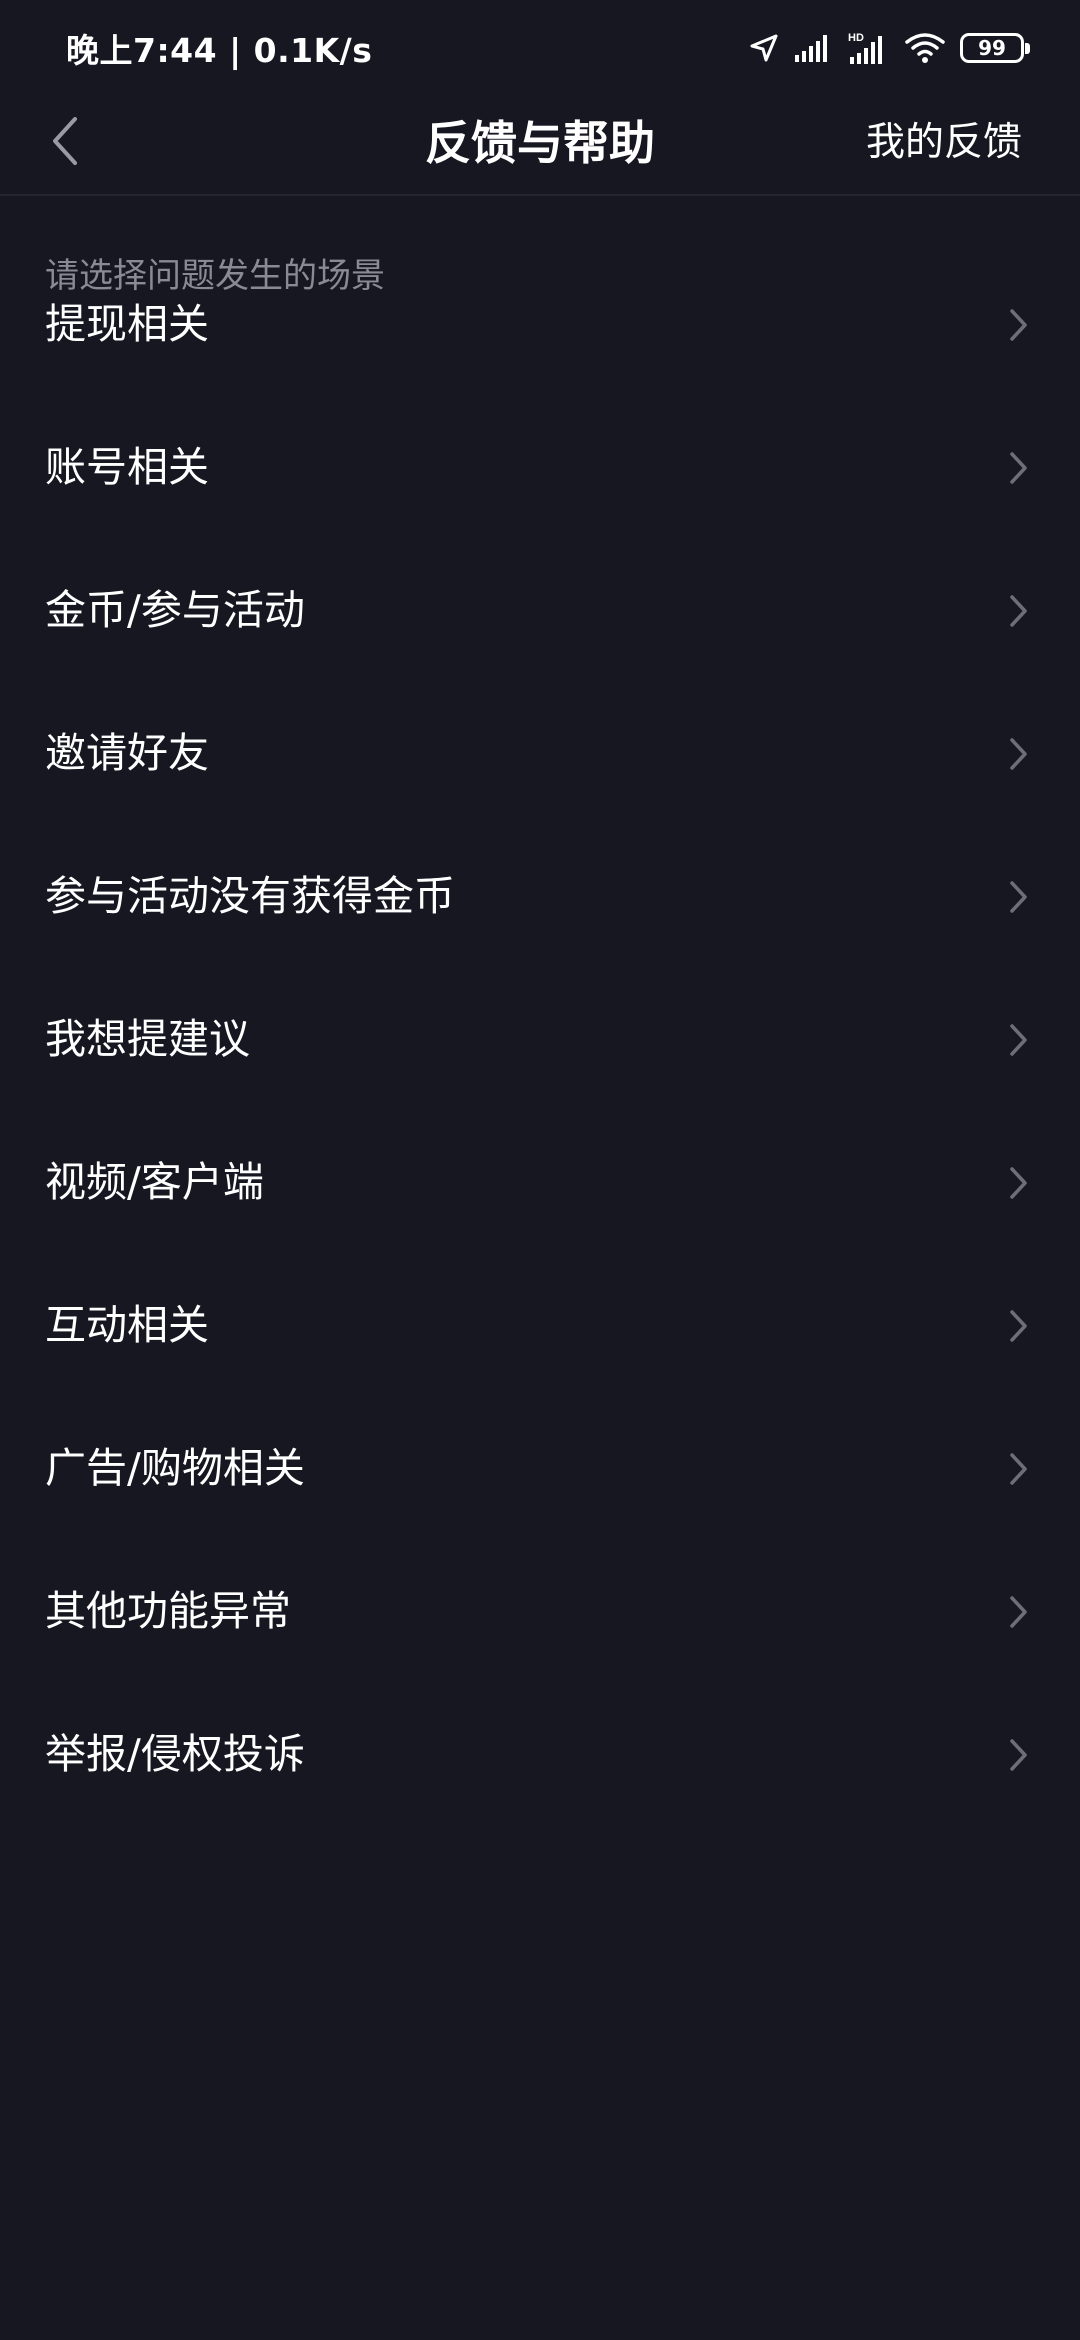 The height and width of the screenshot is (2340, 1080). Describe the element at coordinates (856, 38) in the screenshot. I see `svg-text: HD` at that location.